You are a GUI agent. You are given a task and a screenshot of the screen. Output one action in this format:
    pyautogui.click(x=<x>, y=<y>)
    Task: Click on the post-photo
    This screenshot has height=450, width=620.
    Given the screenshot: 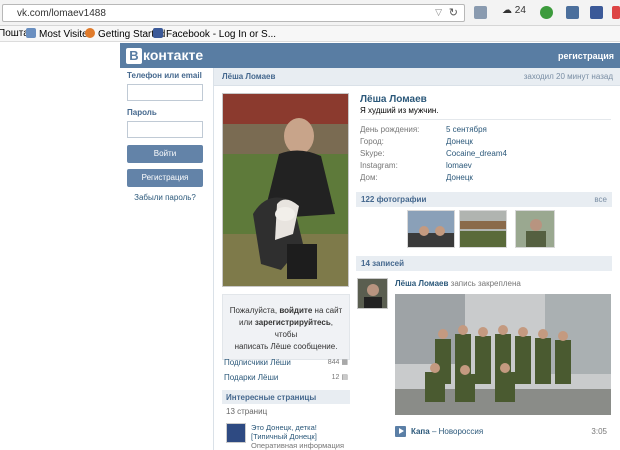 What is the action you would take?
    pyautogui.click(x=503, y=354)
    